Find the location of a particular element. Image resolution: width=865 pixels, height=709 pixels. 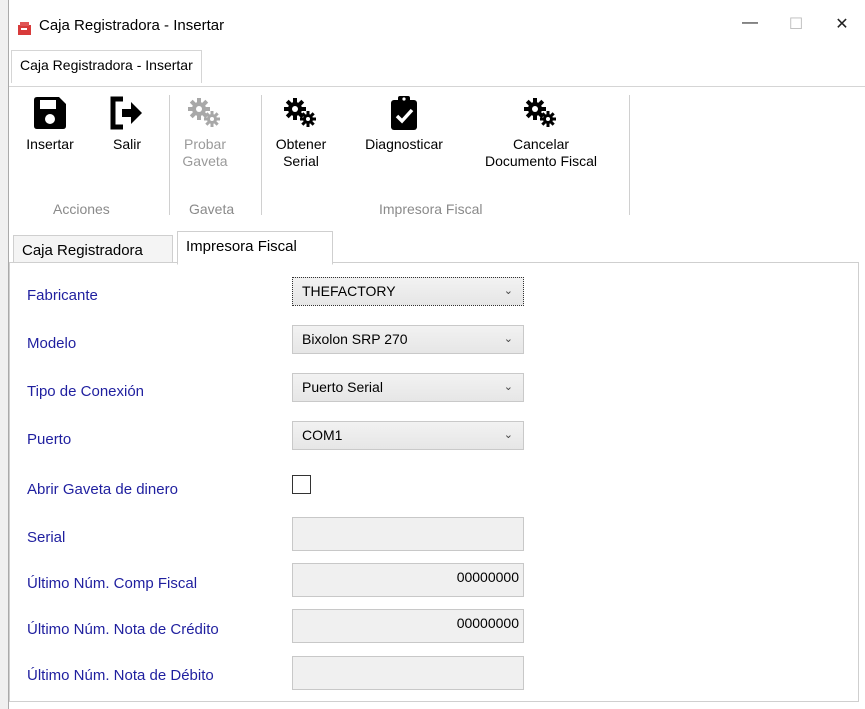

gaveta-label: Abrir Gaveta de dinero is located at coordinates (102, 489).